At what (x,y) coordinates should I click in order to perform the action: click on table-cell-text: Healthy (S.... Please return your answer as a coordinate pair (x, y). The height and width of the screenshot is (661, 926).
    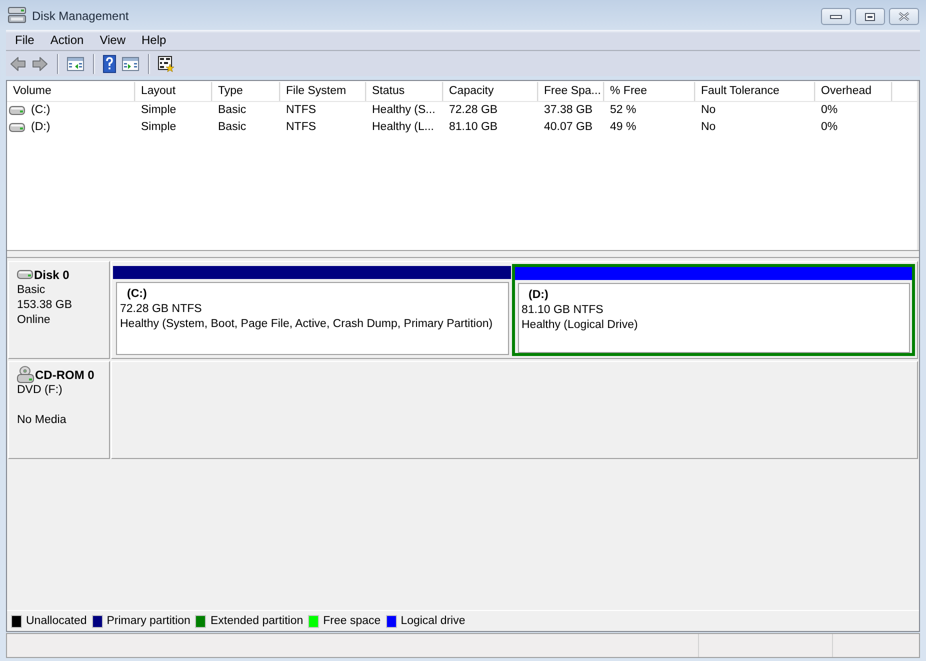
    Looking at the image, I should click on (403, 110).